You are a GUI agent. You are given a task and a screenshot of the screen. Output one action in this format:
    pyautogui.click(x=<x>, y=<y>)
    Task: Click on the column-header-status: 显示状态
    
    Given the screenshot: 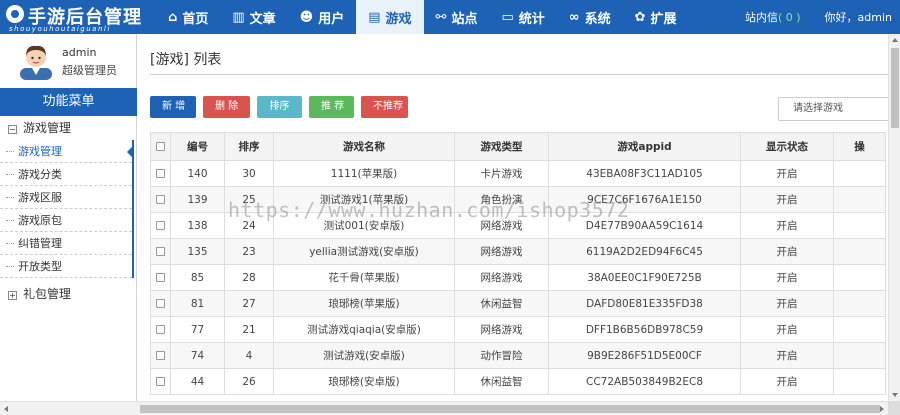 What is the action you would take?
    pyautogui.click(x=787, y=146)
    